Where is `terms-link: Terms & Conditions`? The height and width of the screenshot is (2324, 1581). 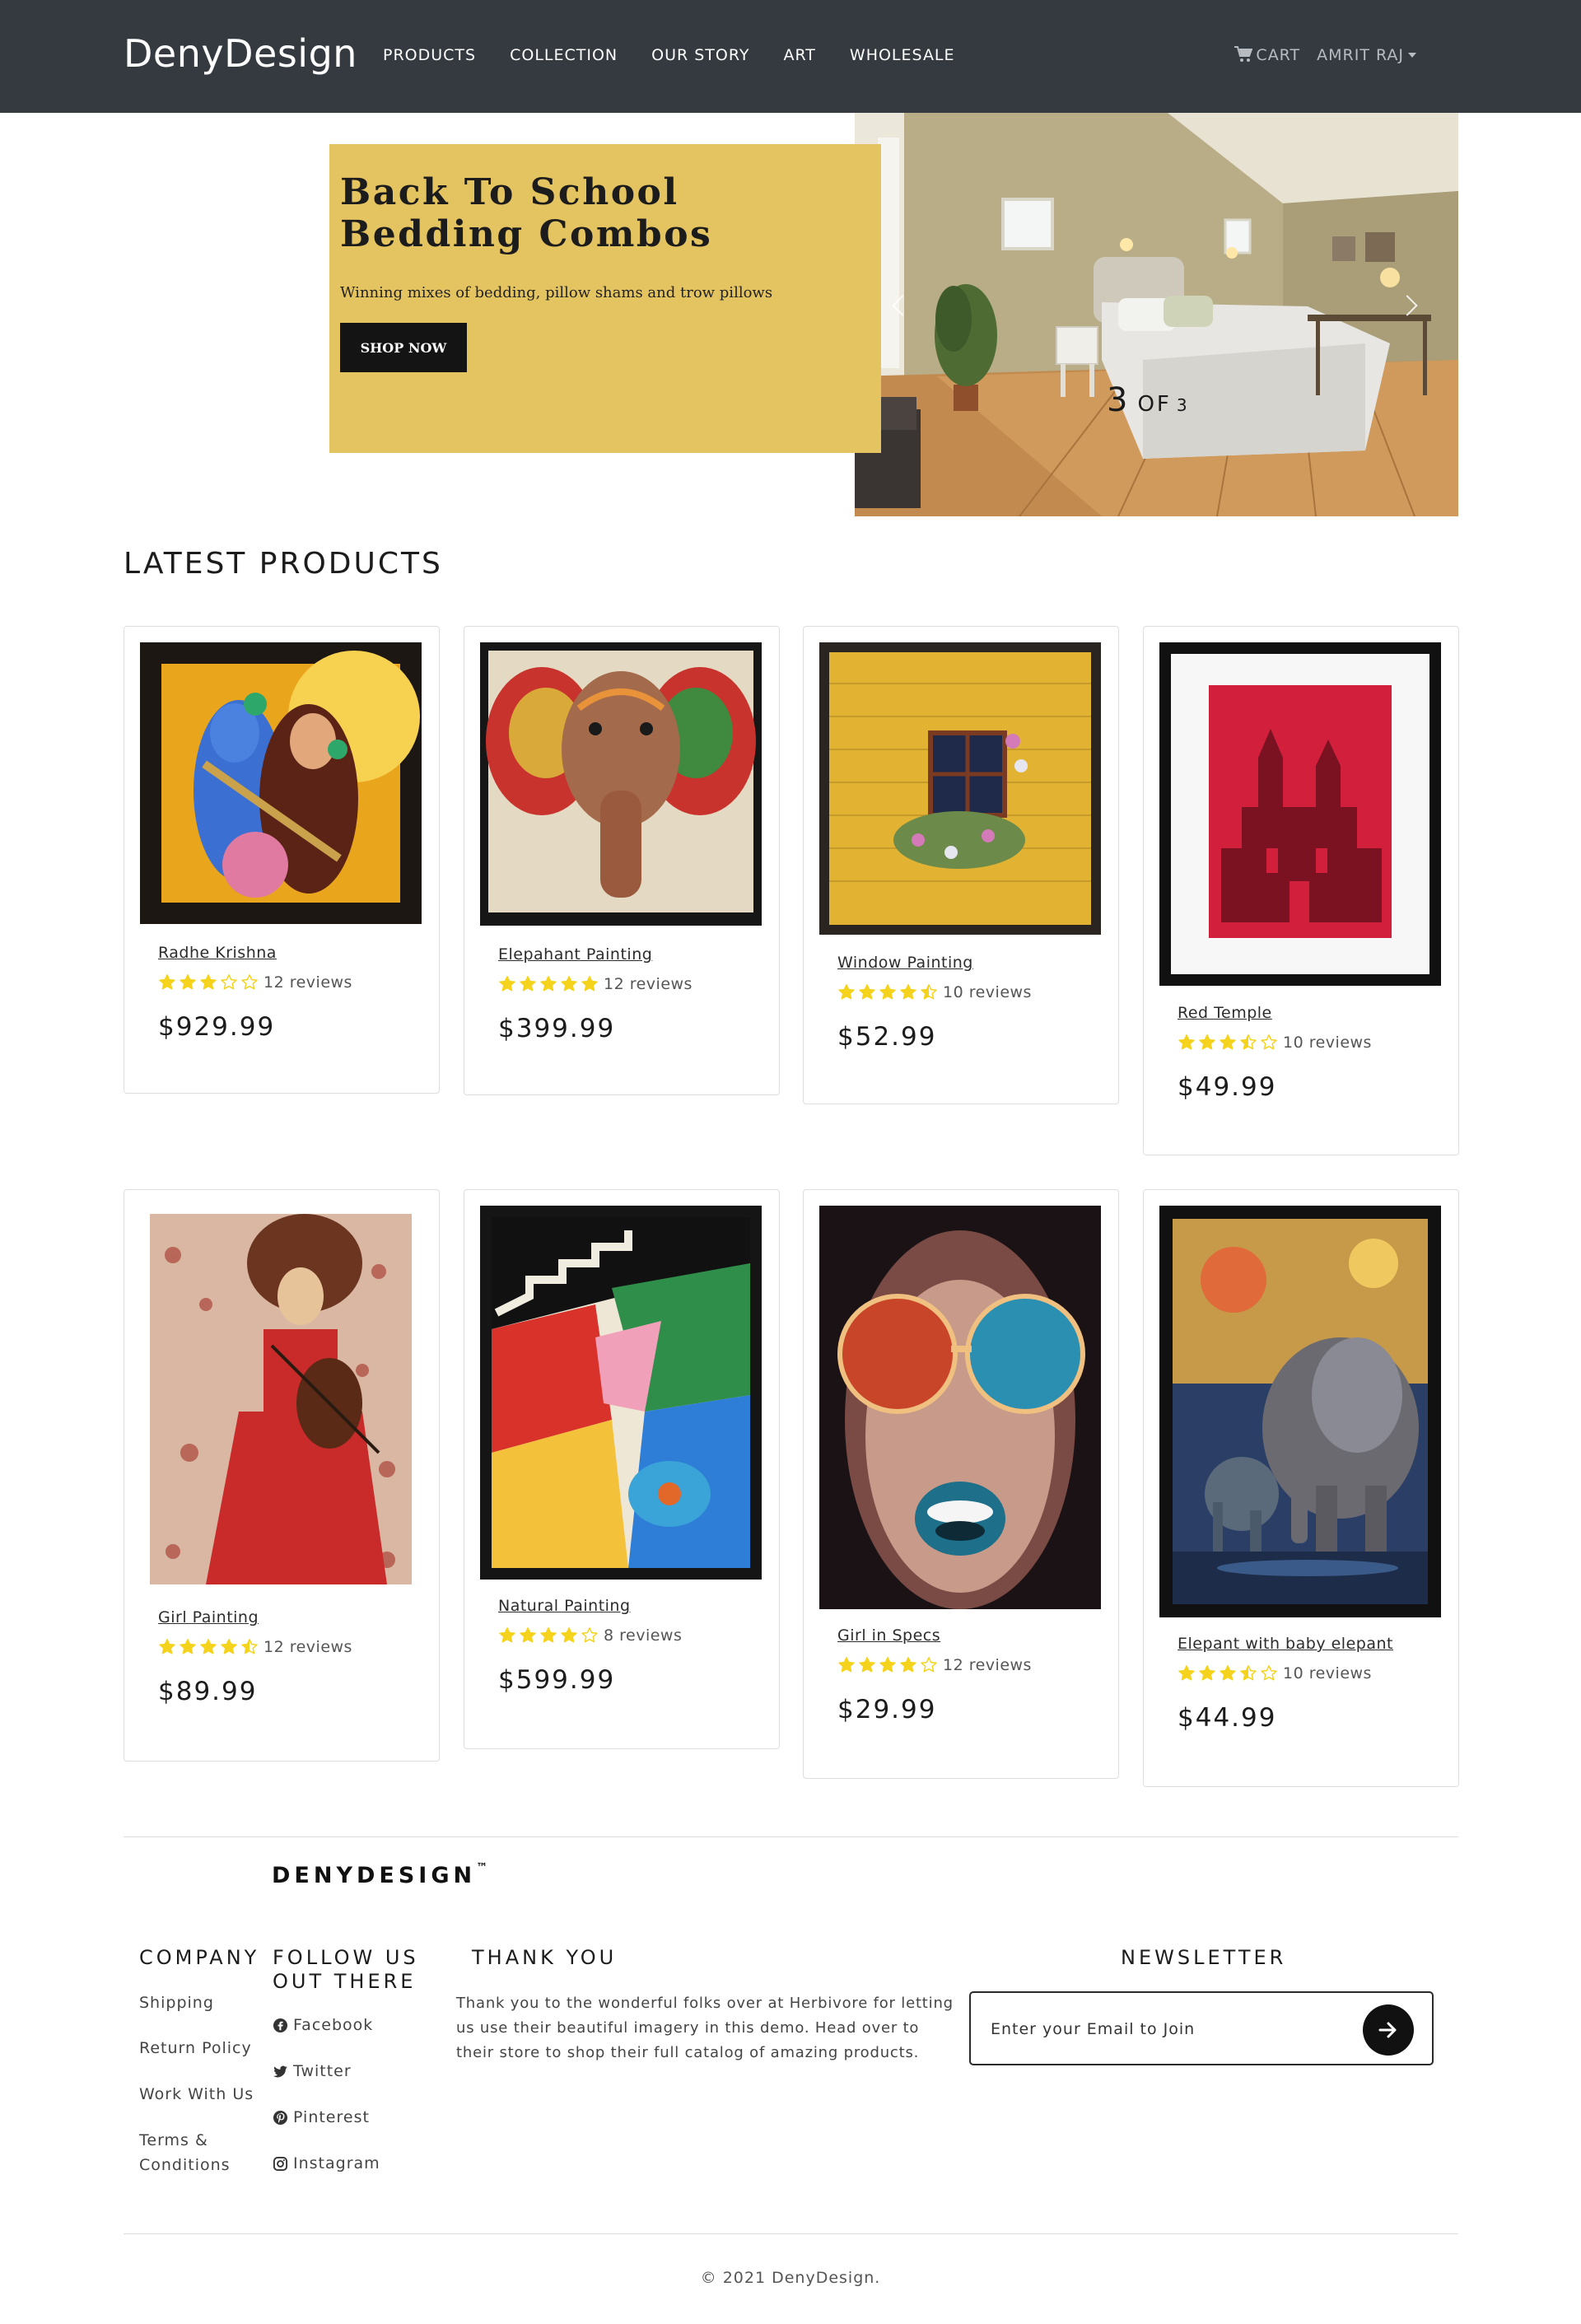 terms-link: Terms & Conditions is located at coordinates (201, 2152).